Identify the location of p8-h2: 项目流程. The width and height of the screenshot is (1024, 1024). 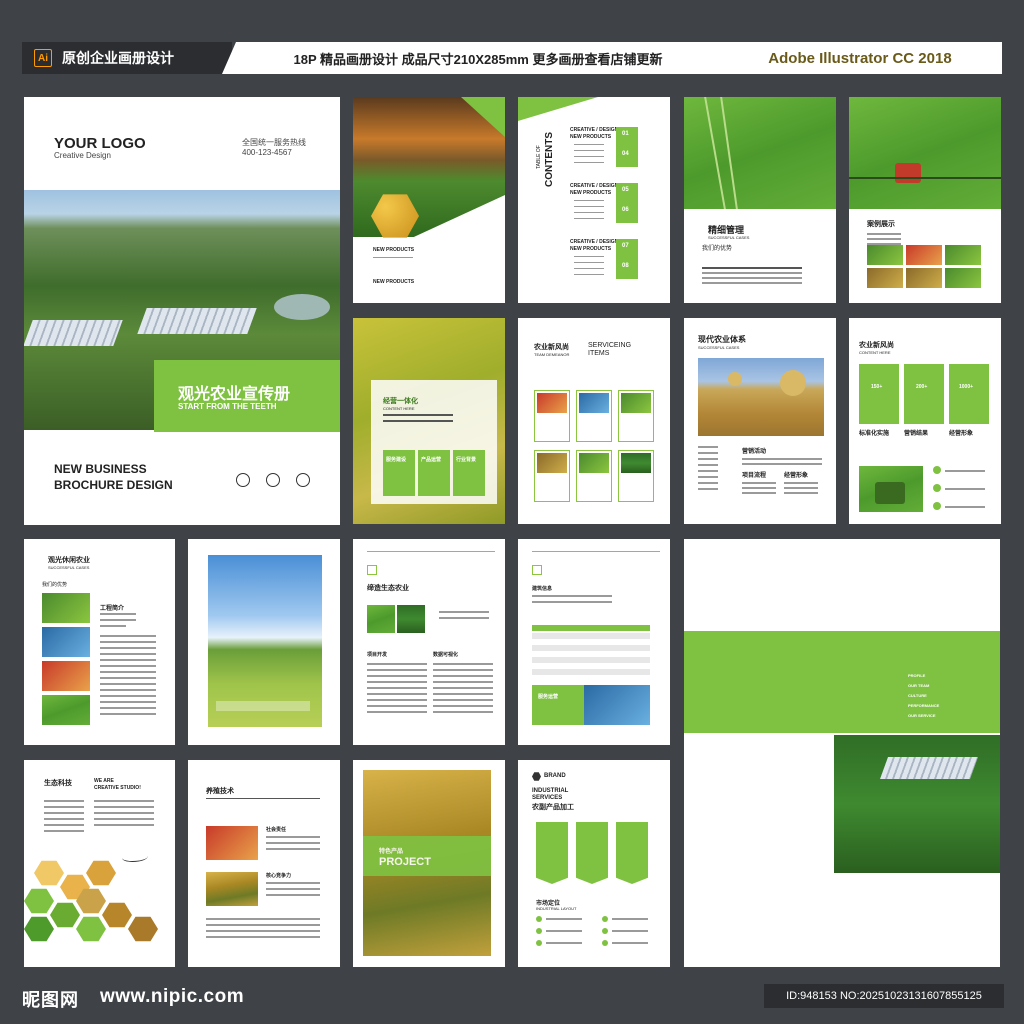
(754, 476).